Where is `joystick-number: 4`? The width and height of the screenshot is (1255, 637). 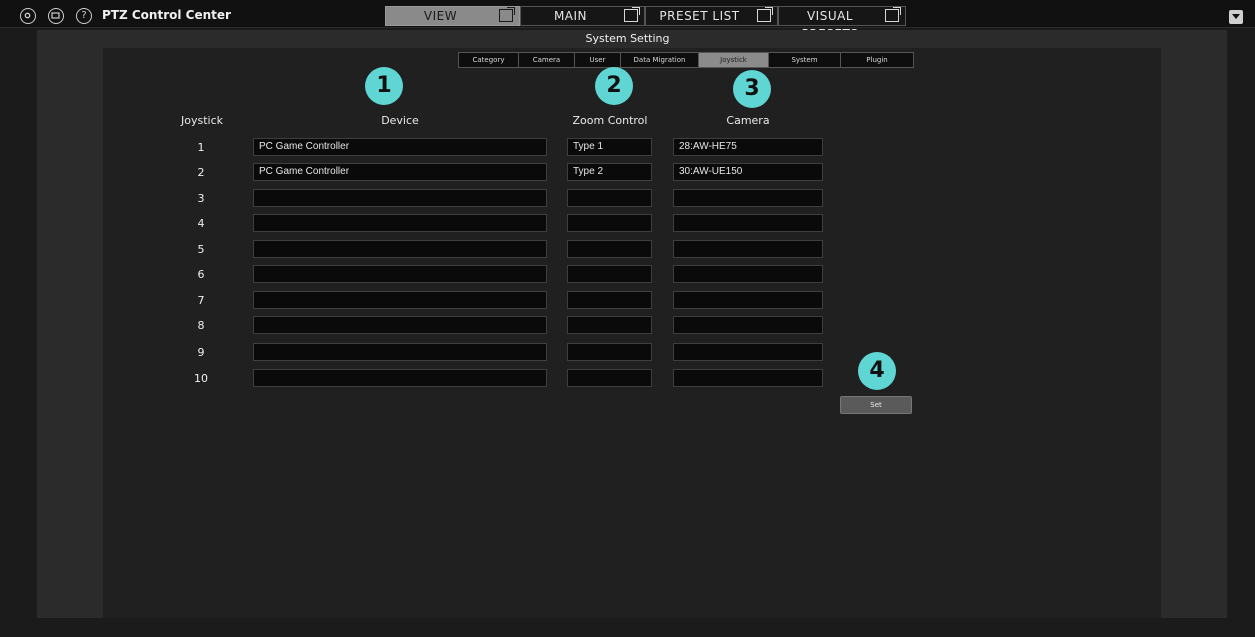
joystick-number: 4 is located at coordinates (201, 223).